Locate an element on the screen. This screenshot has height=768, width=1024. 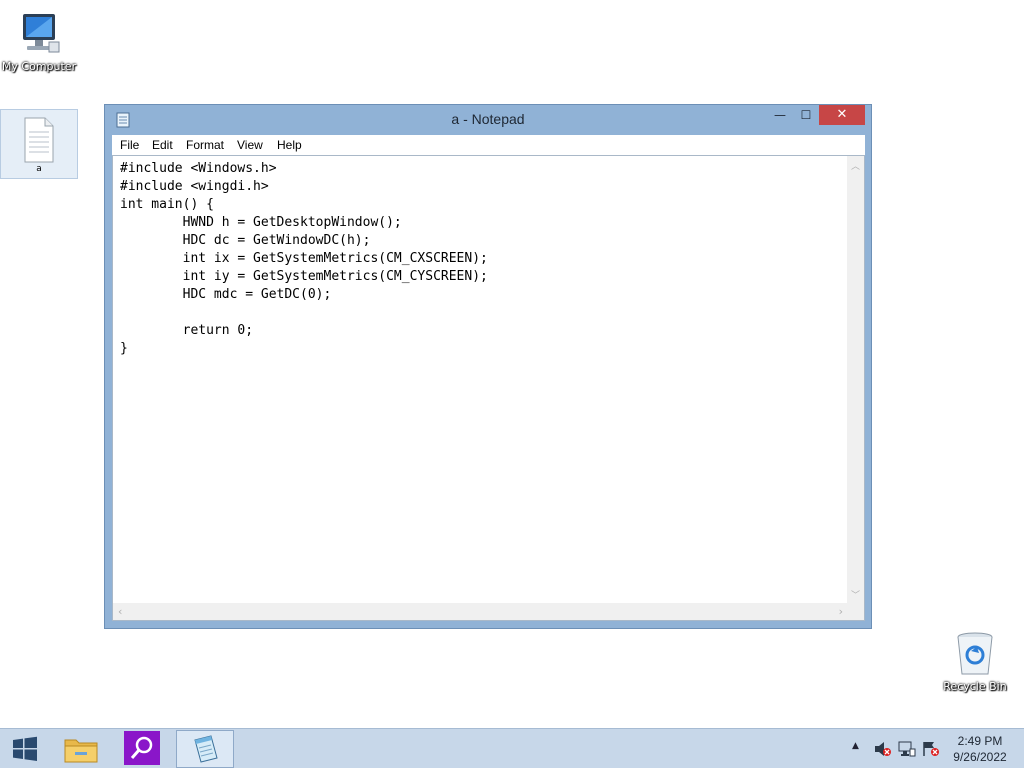
title-bar: a - Notepad — ☐ ✕ is located at coordinates (488, 120).